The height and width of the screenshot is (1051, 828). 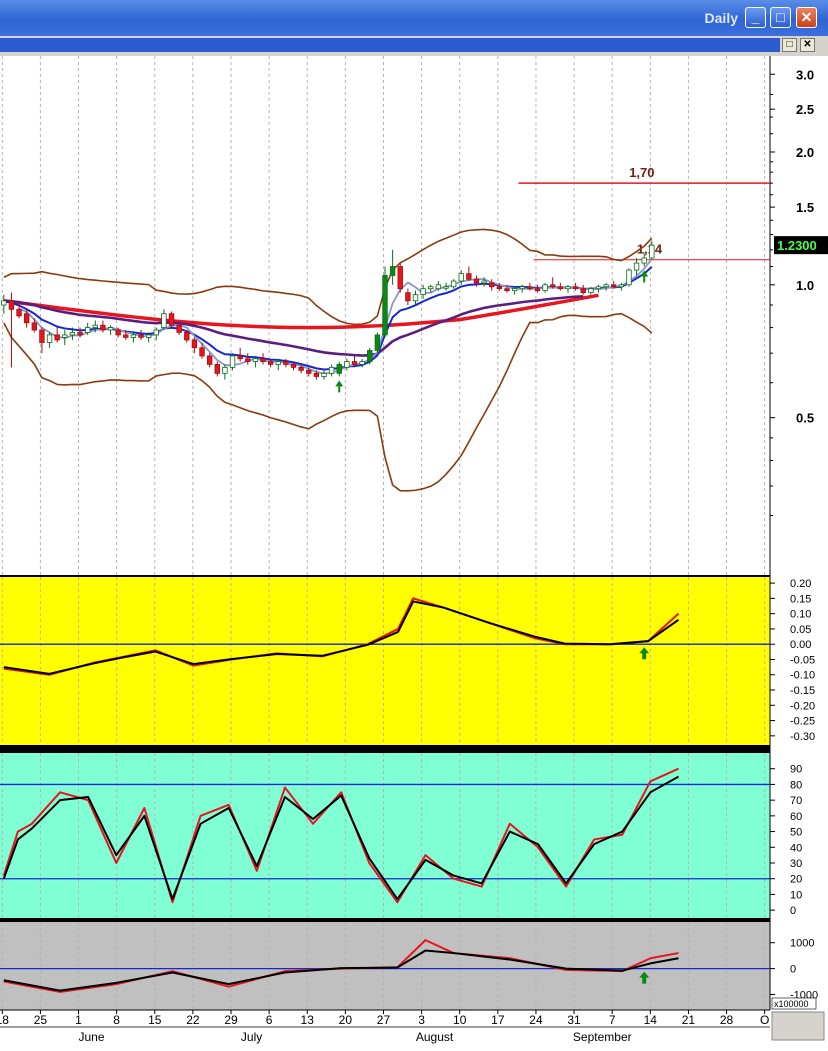 What do you see at coordinates (793, 911) in the screenshot?
I see `stochastic-tick-label: 0` at bounding box center [793, 911].